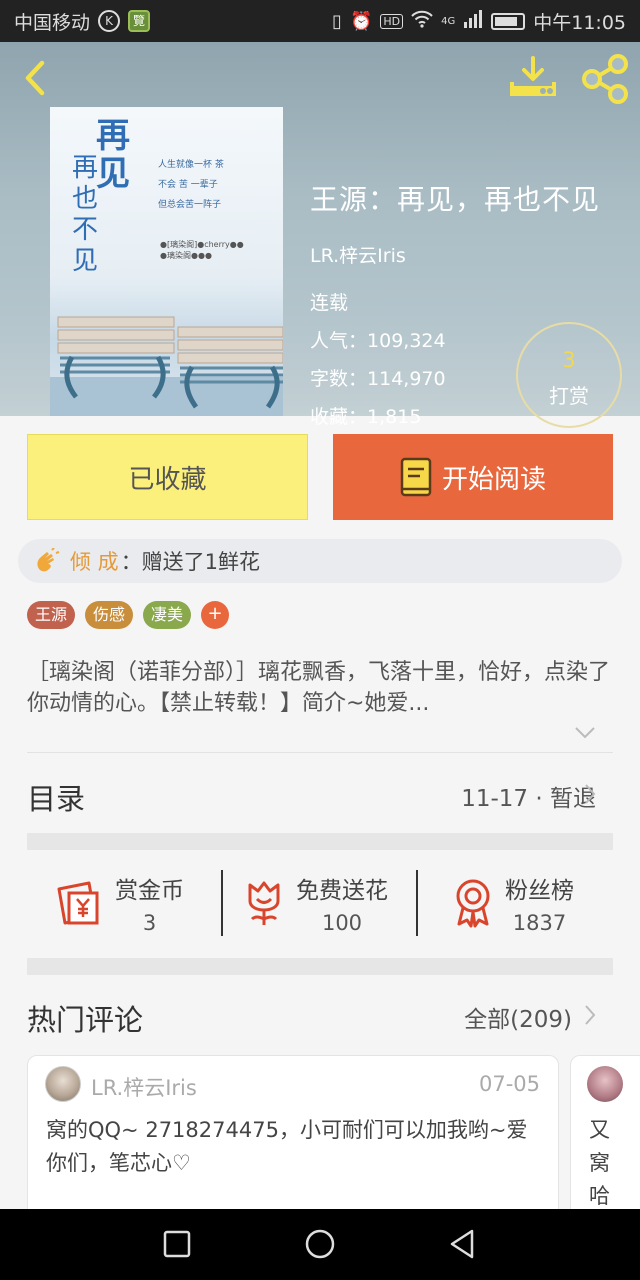  What do you see at coordinates (473, 903) in the screenshot?
I see `medal-icon` at bounding box center [473, 903].